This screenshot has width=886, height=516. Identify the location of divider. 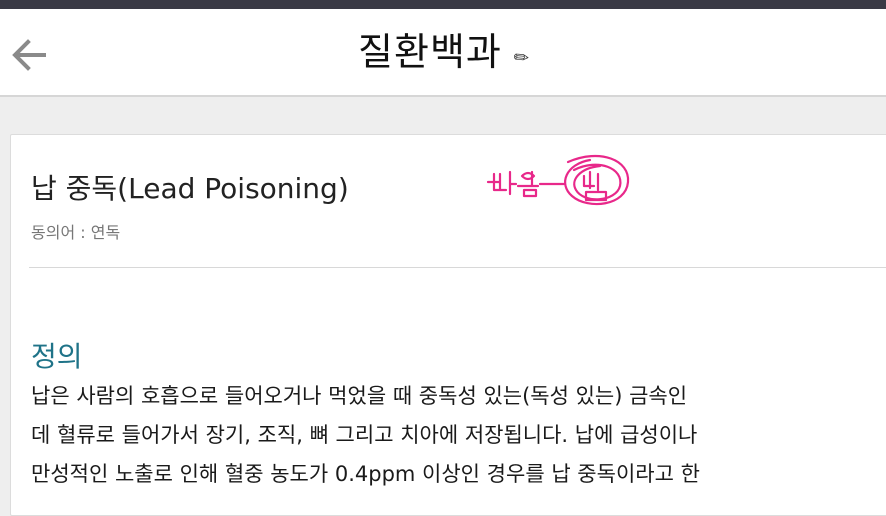
(457, 267).